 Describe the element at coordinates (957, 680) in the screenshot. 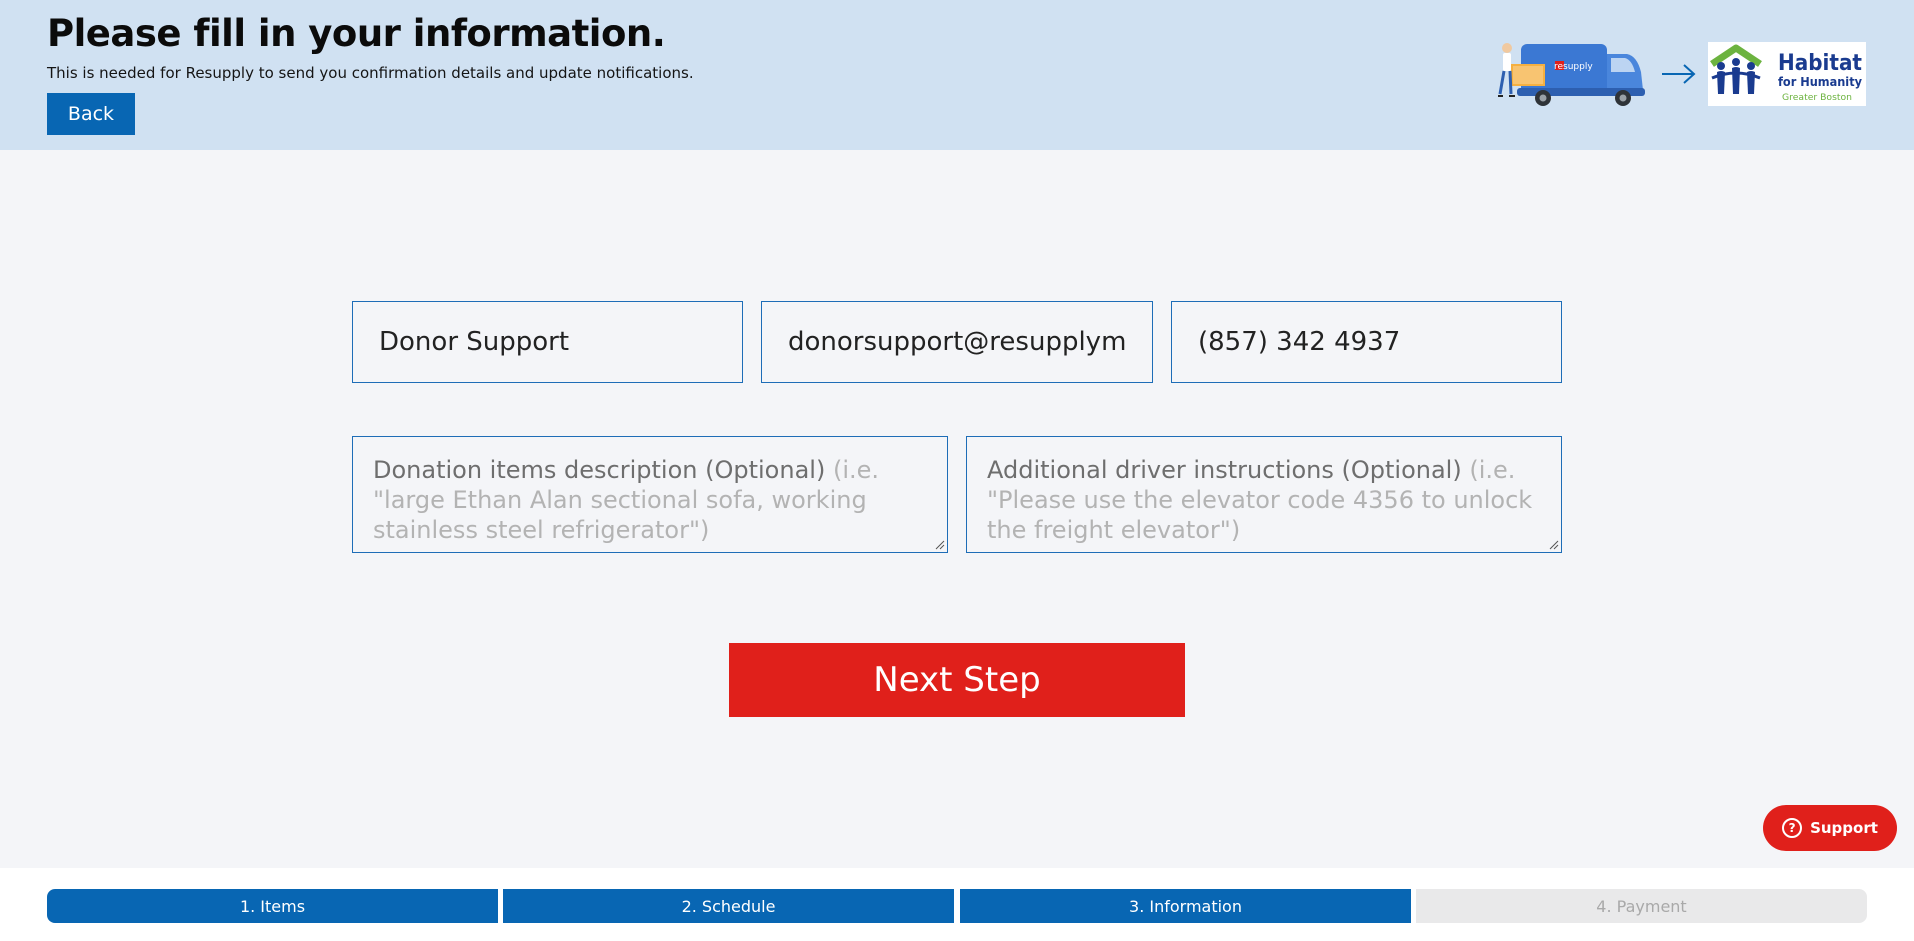

I see `next-step-button: Next Step` at that location.